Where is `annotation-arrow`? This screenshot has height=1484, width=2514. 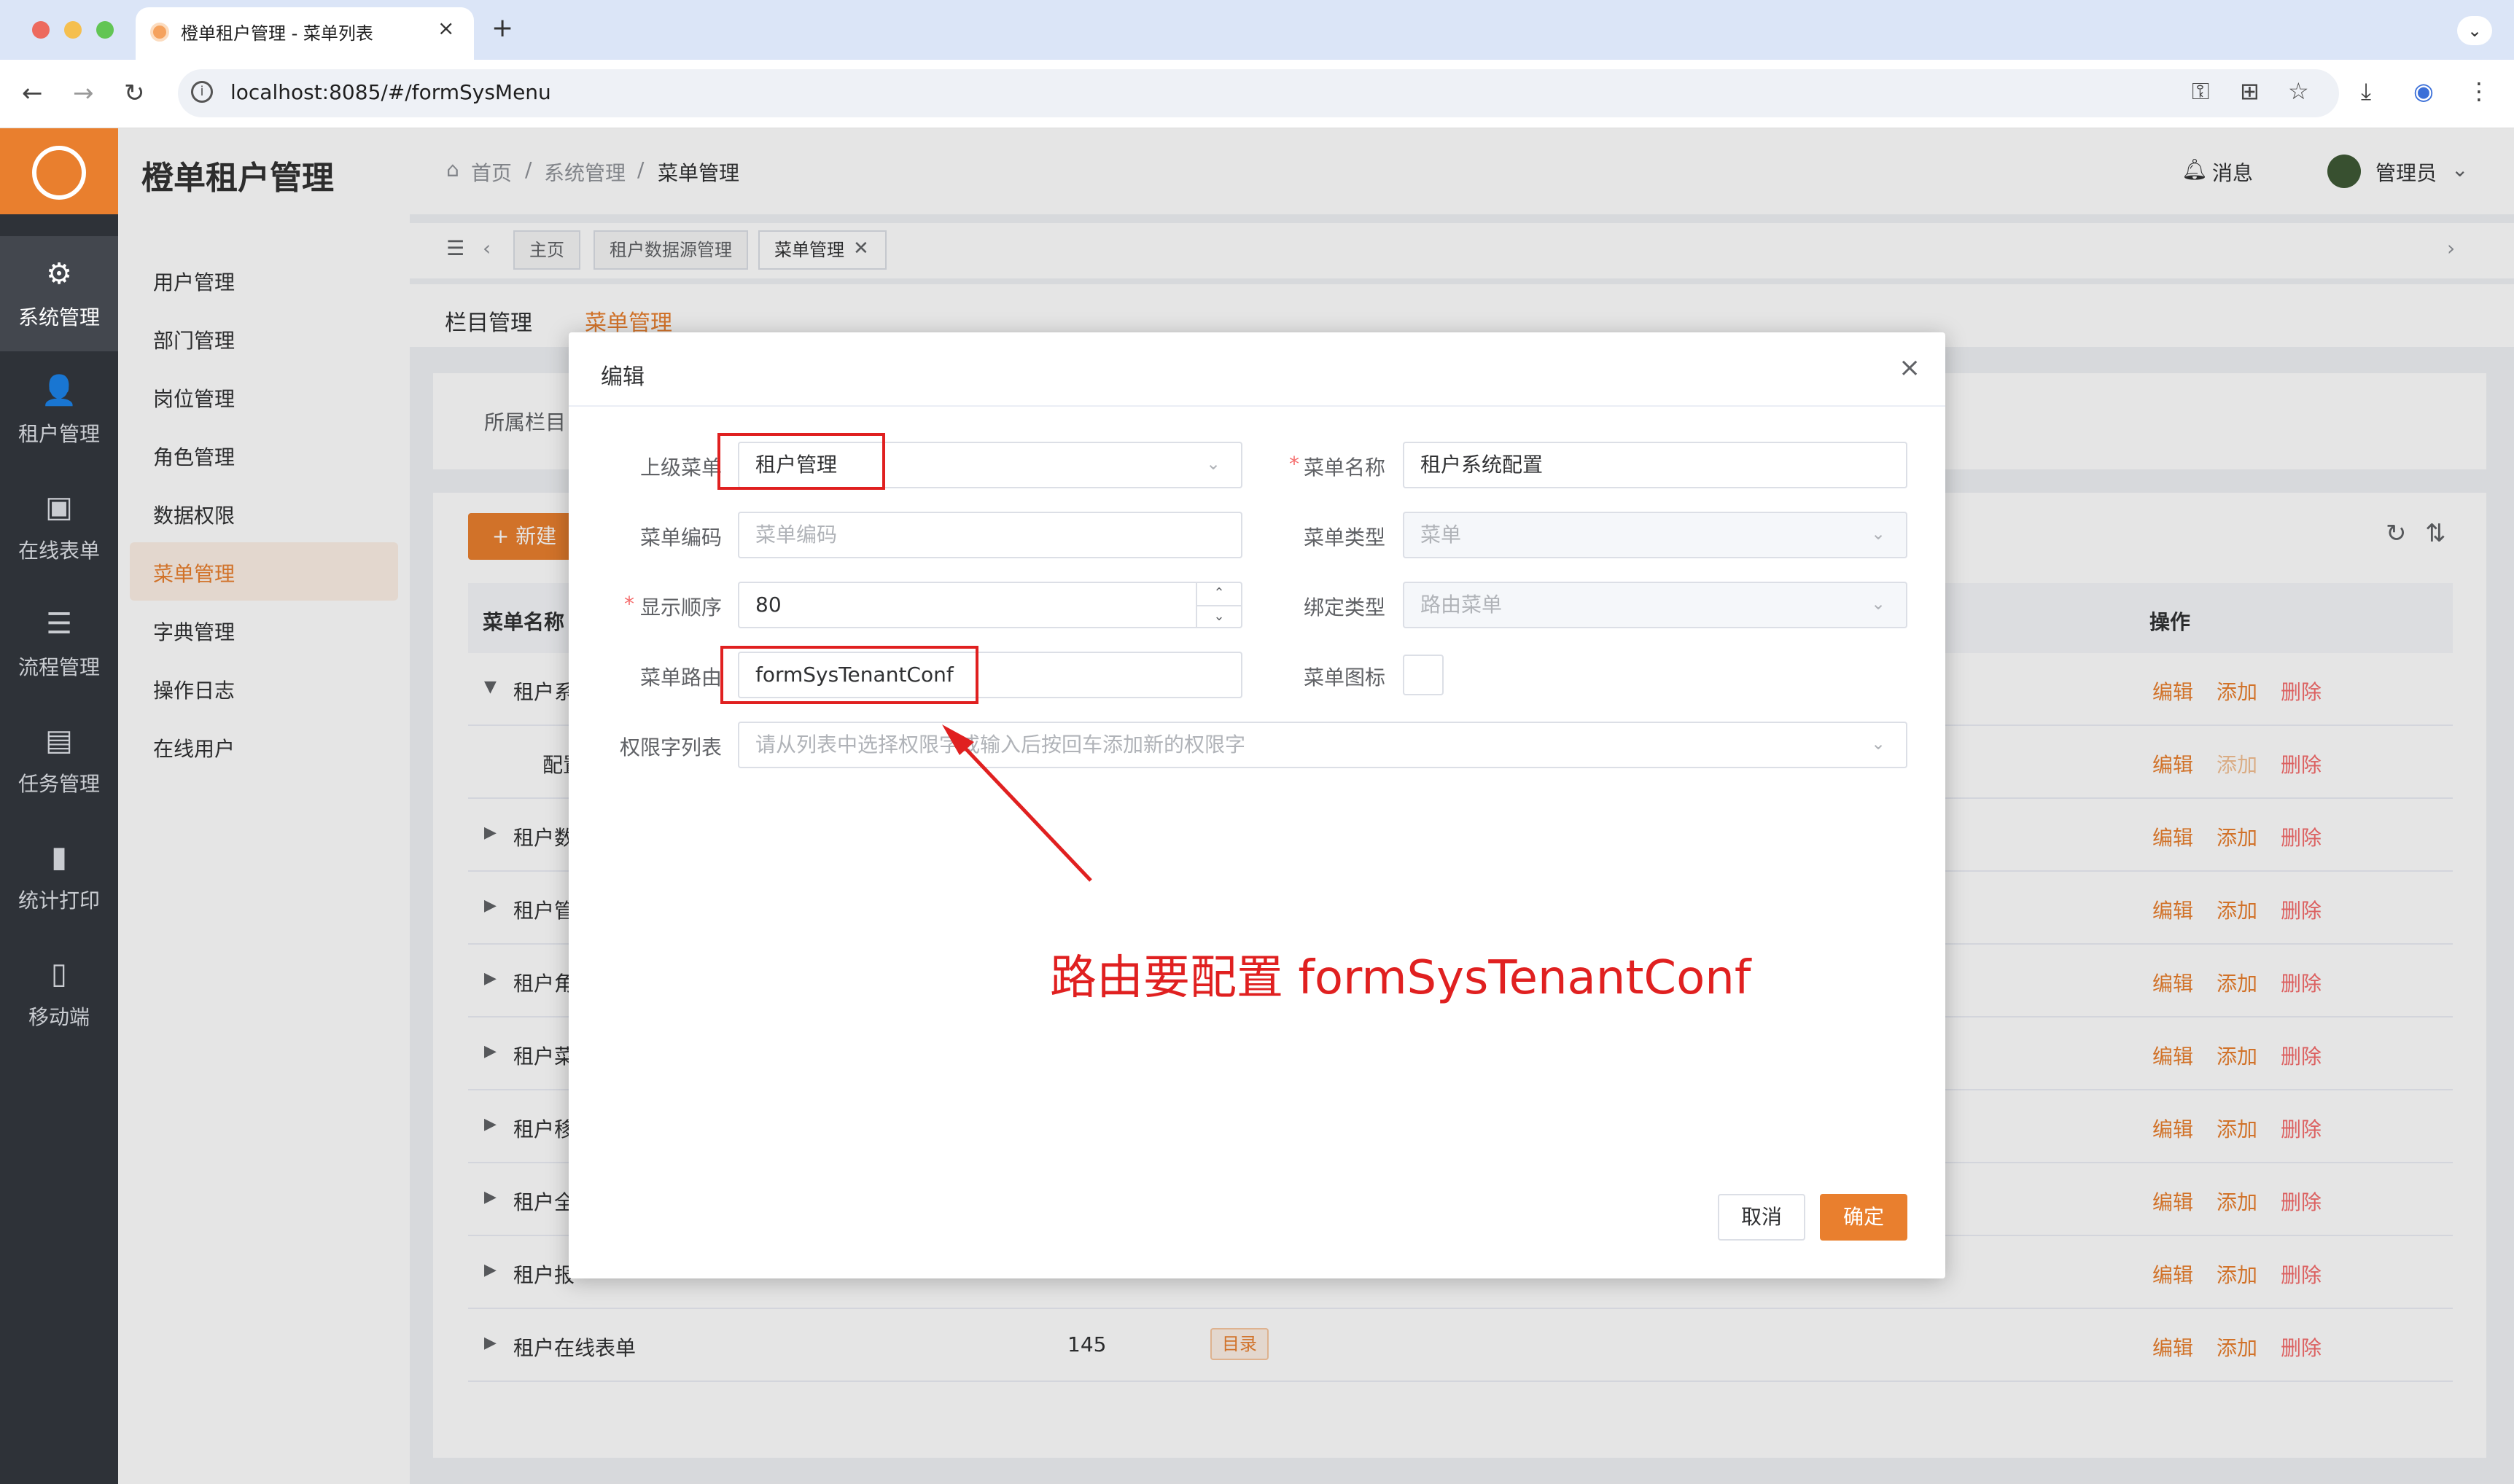 annotation-arrow is located at coordinates (1017, 803).